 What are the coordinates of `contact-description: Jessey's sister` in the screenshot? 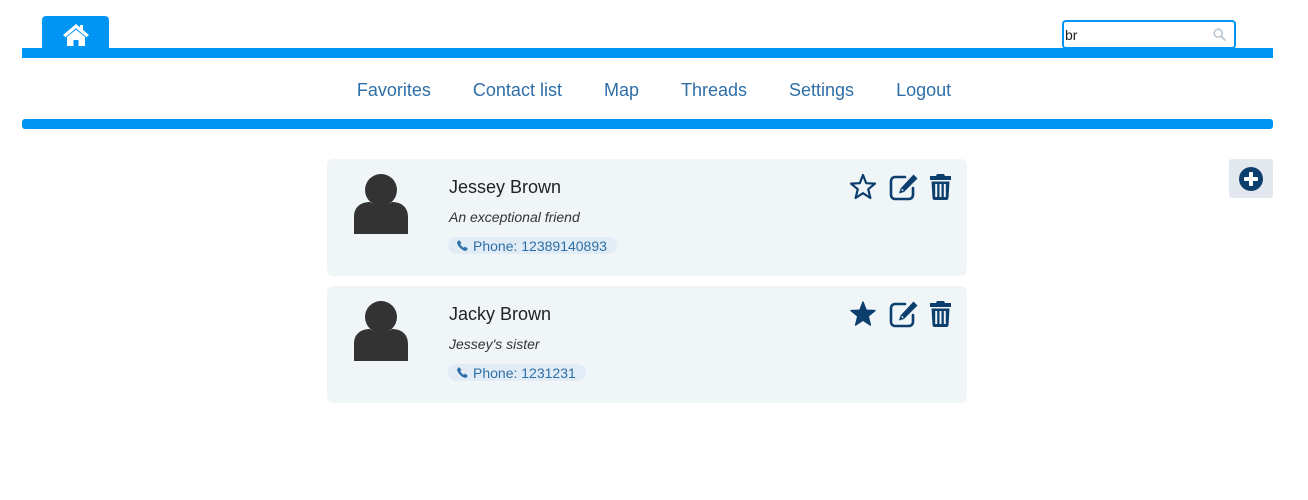 It's located at (494, 344).